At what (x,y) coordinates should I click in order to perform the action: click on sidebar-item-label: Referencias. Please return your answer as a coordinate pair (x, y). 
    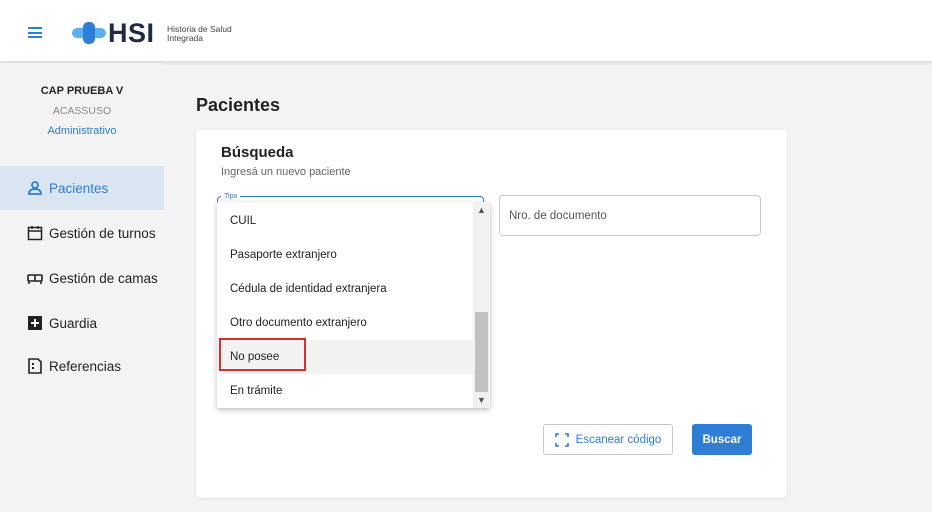
    Looking at the image, I should click on (85, 366).